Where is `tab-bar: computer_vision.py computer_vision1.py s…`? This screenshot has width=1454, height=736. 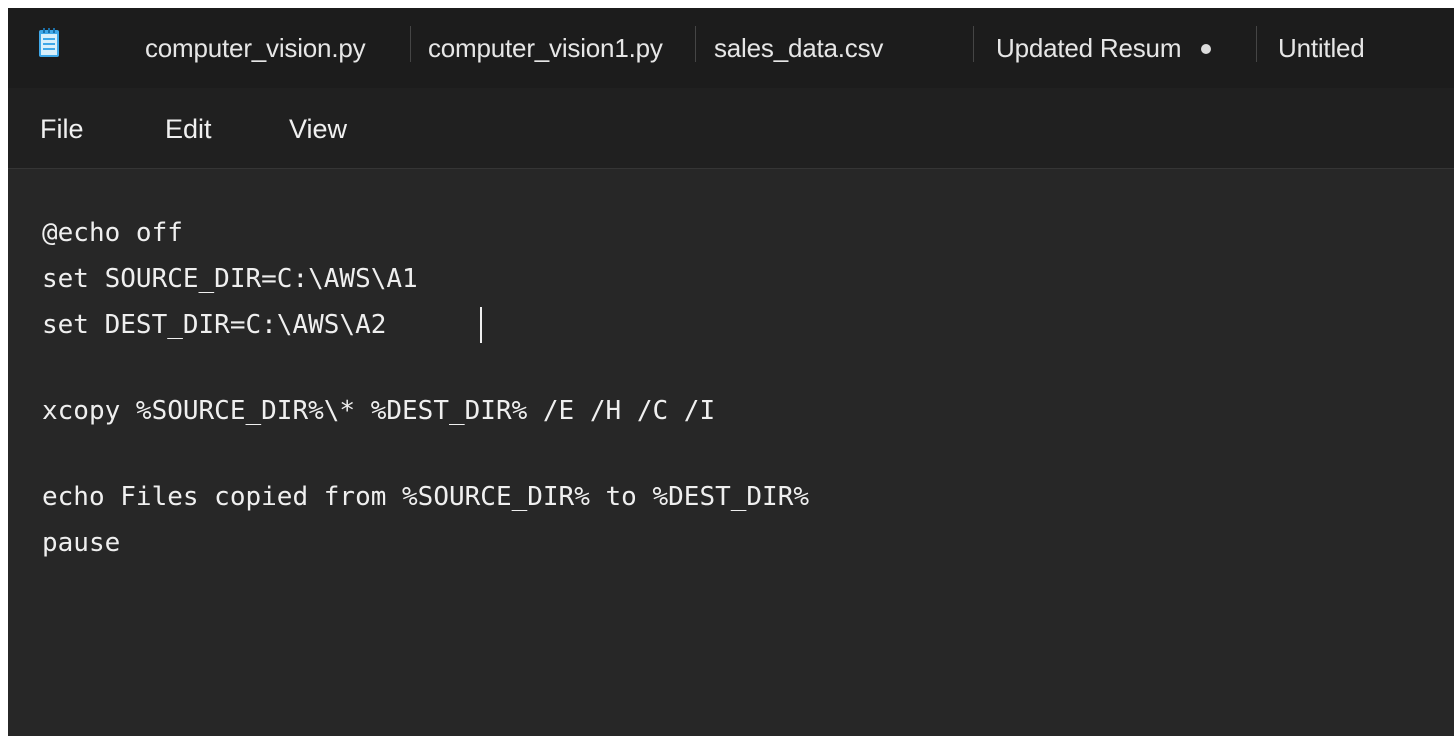
tab-bar: computer_vision.py computer_vision1.py s… is located at coordinates (731, 48).